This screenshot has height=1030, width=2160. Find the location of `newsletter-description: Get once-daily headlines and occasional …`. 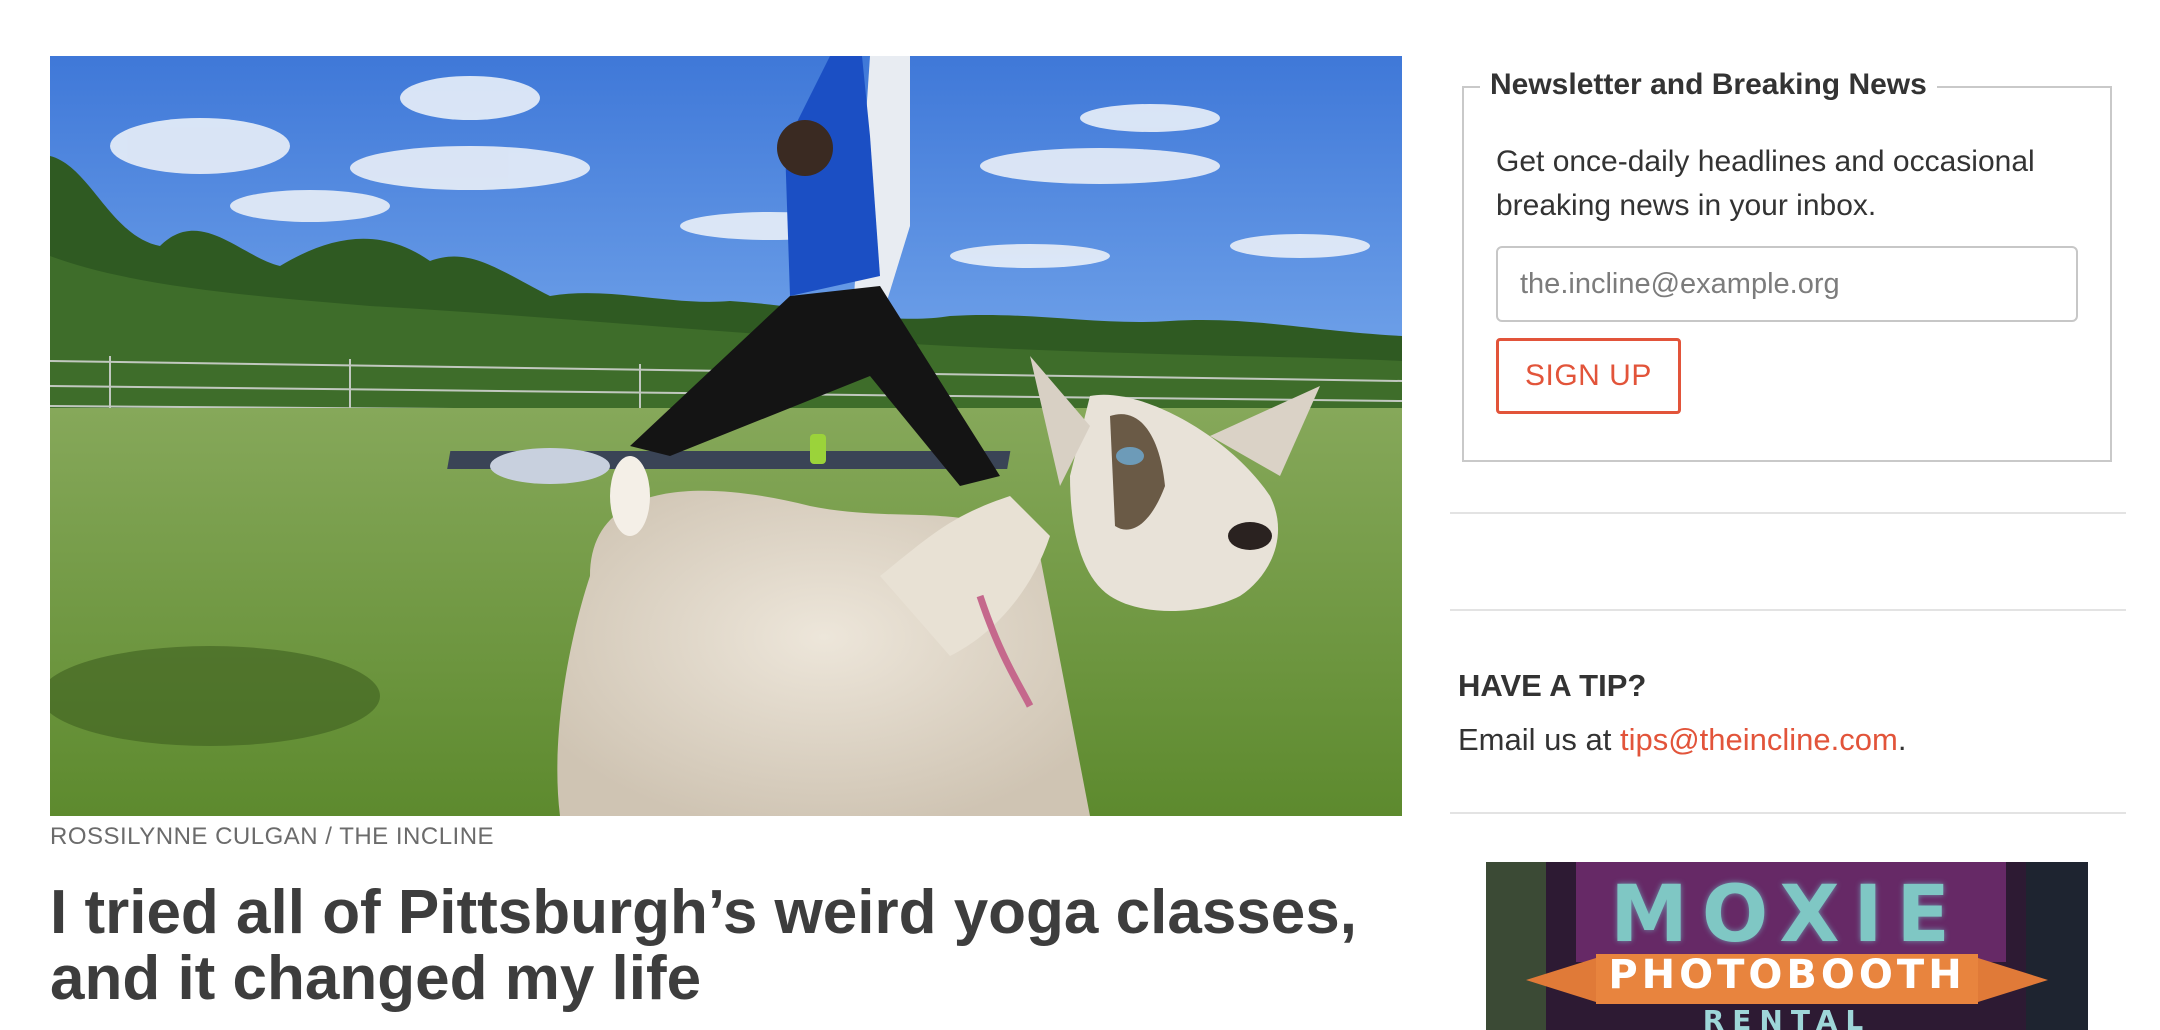

newsletter-description: Get once-daily headlines and occasional … is located at coordinates (1765, 183).